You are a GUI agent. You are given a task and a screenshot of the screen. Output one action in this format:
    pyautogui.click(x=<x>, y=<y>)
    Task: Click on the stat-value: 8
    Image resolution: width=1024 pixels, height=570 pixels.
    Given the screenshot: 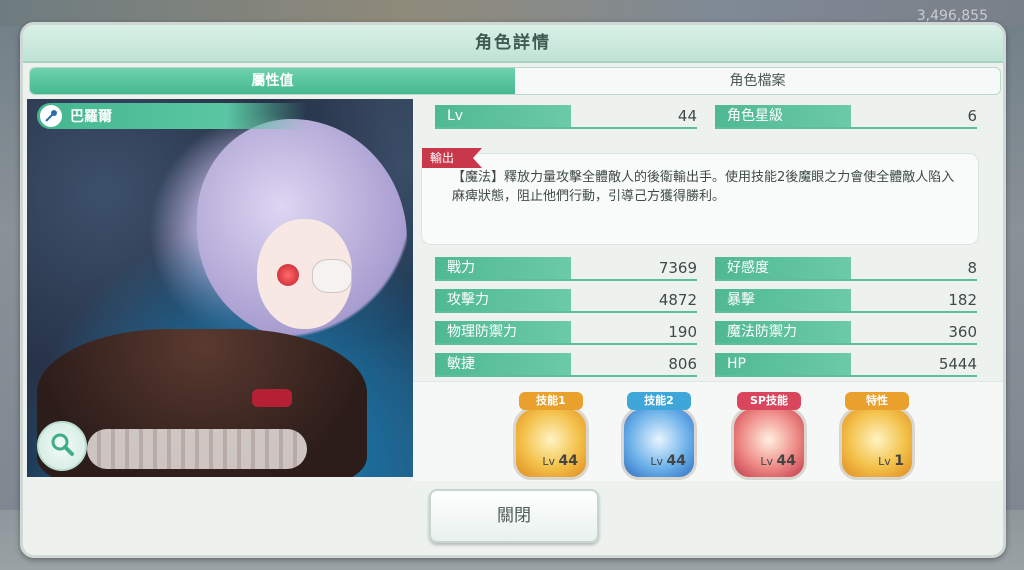 What is the action you would take?
    pyautogui.click(x=972, y=268)
    